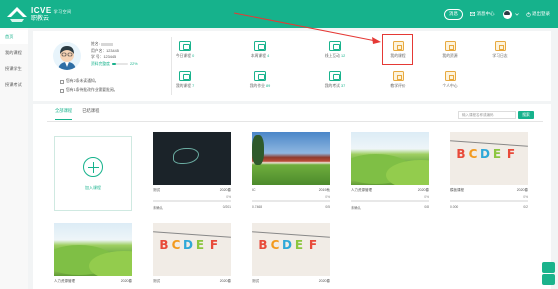 Image resolution: width=558 pixels, height=289 pixels. Describe the element at coordinates (257, 206) in the screenshot. I see `course-teacher: 0.7468` at that location.